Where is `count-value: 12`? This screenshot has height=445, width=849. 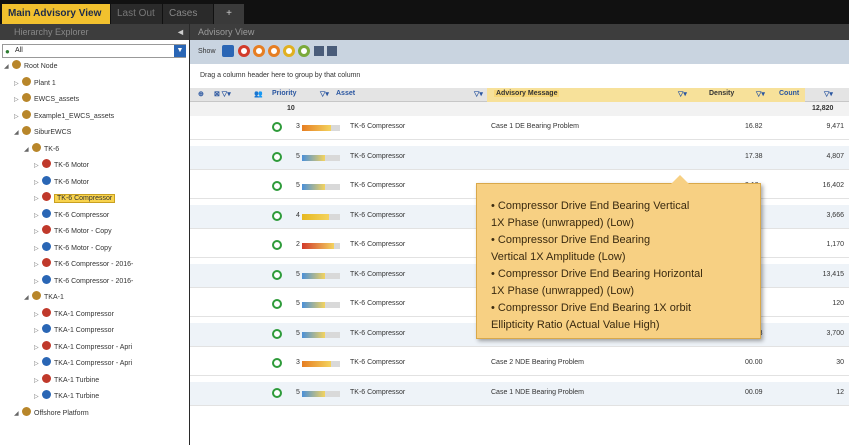
count-value: 12 is located at coordinates (840, 392).